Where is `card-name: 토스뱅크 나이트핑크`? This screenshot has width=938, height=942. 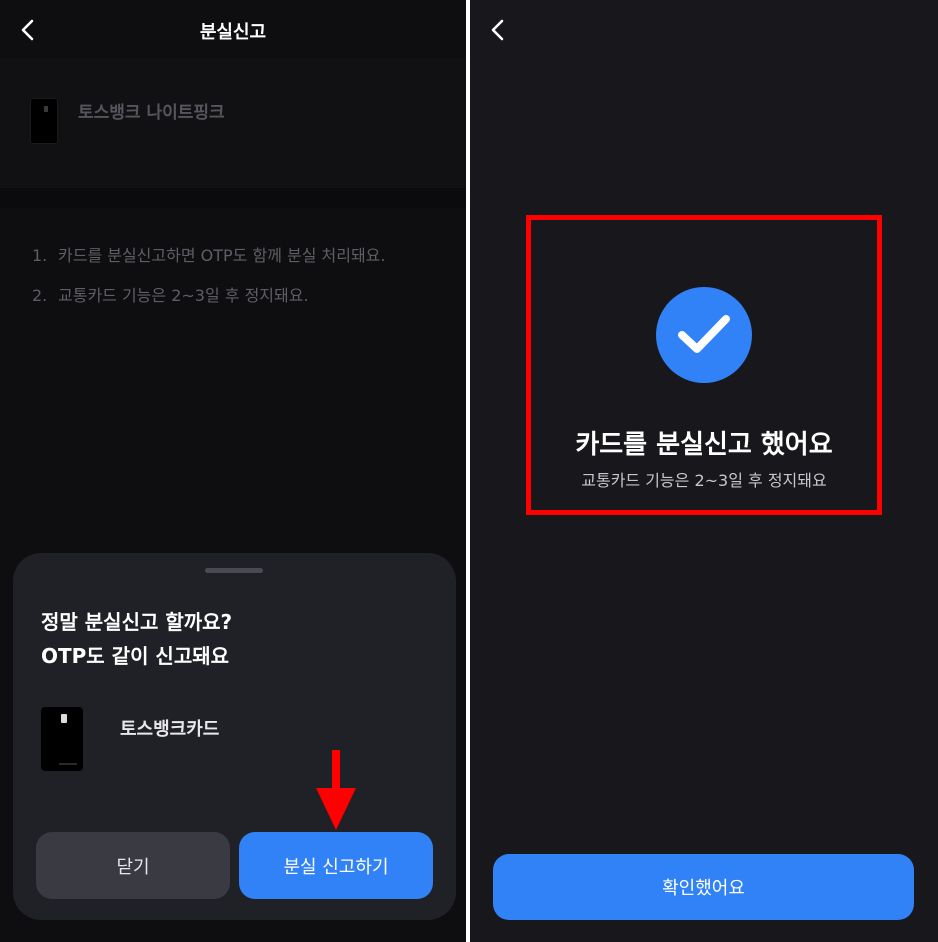 card-name: 토스뱅크 나이트핑크 is located at coordinates (151, 113).